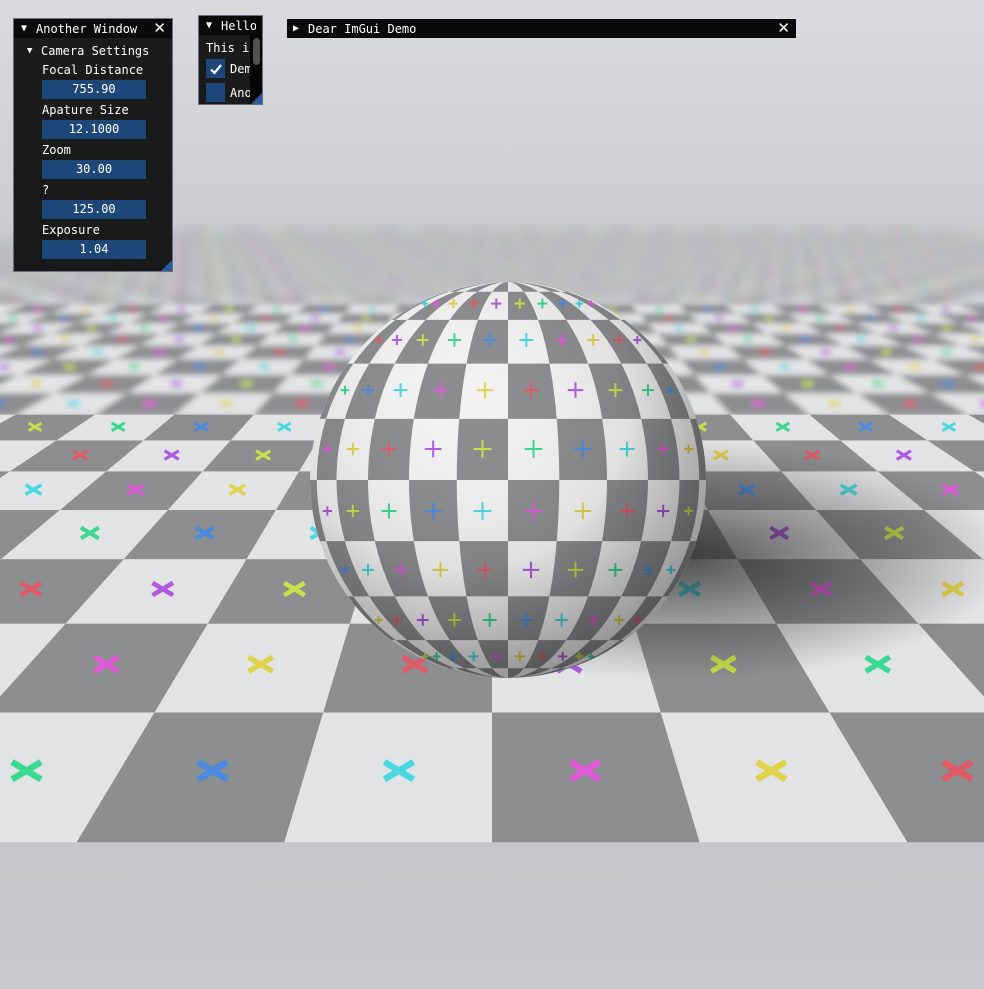 The width and height of the screenshot is (984, 989). I want to click on hello-body-text: This i, so click(228, 48).